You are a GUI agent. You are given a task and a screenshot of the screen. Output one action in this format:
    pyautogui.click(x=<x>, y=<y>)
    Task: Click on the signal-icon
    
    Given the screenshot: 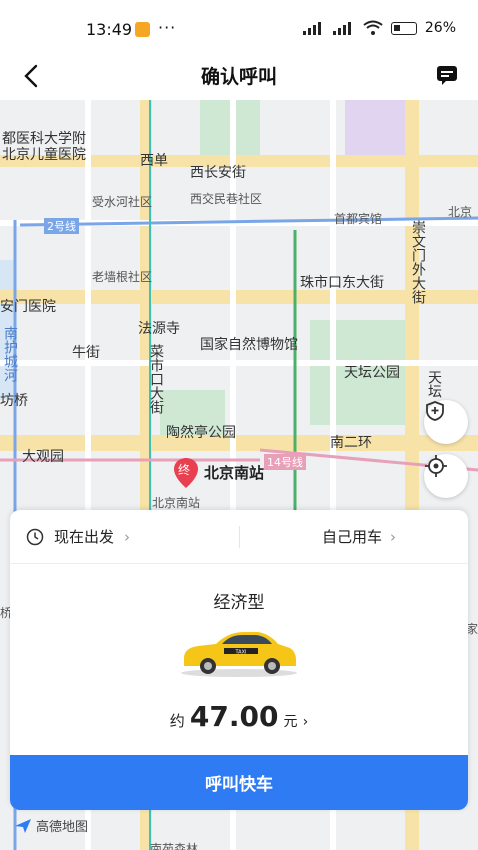 What is the action you would take?
    pyautogui.click(x=313, y=28)
    